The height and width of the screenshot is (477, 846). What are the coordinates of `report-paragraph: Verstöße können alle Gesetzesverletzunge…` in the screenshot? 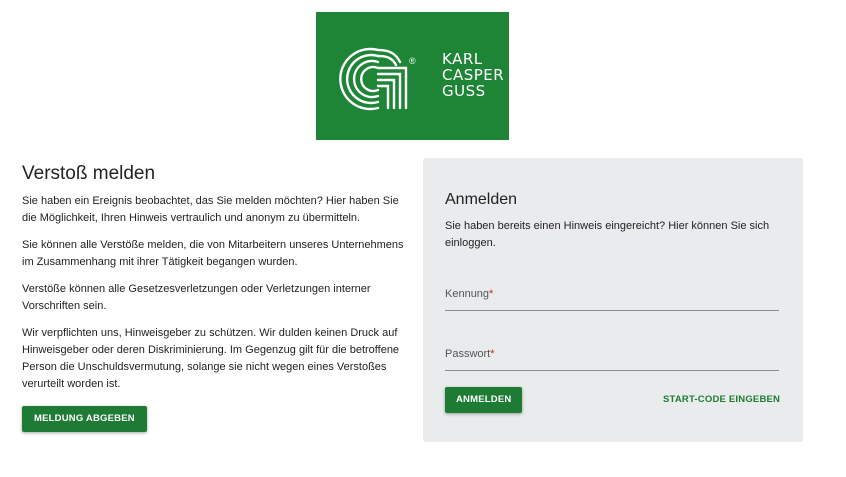 It's located at (196, 297).